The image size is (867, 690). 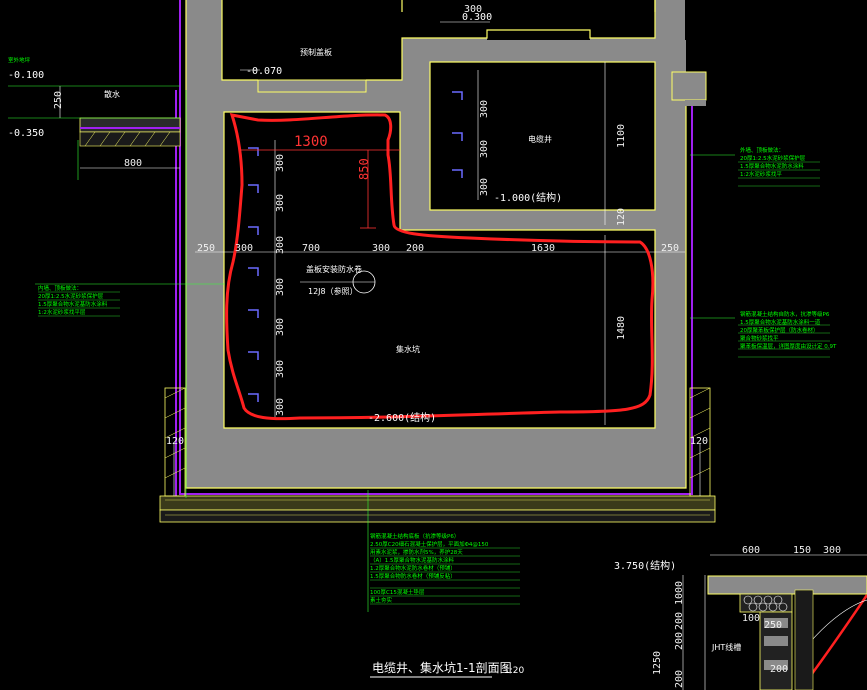 What do you see at coordinates (670, 248) in the screenshot?
I see `dim-row-6: 250` at bounding box center [670, 248].